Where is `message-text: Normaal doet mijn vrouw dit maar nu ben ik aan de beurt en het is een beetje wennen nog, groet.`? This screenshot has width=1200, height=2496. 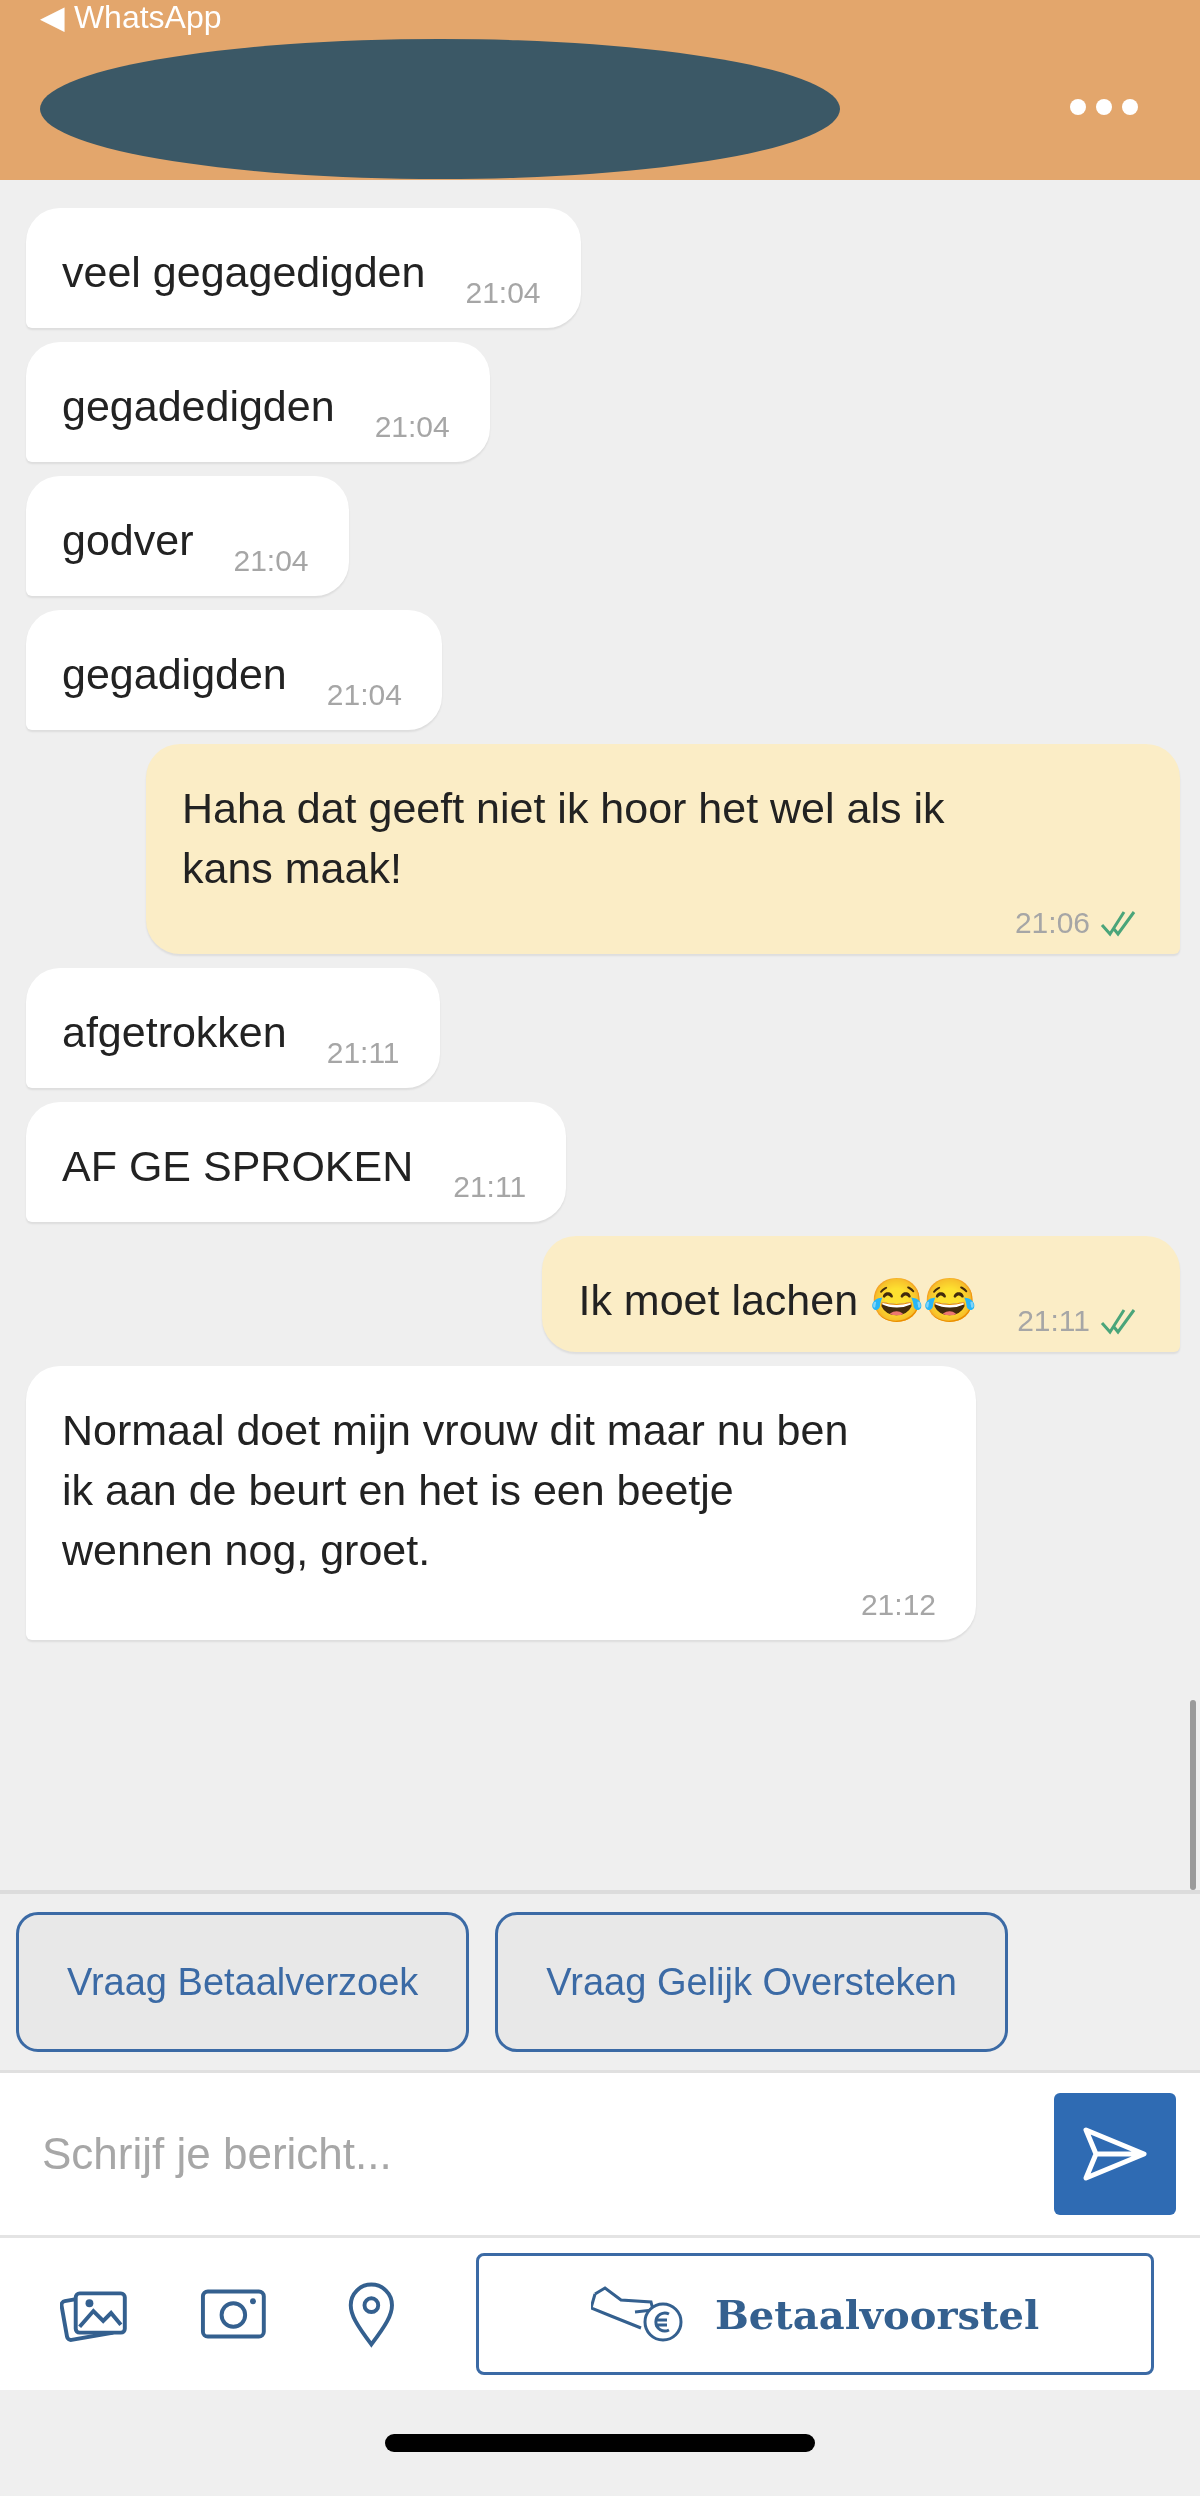
message-text: Normaal doet mijn vrouw dit maar nu ben ik aan de beurt en het is een beetje wennen nog, groet. is located at coordinates (456, 1490).